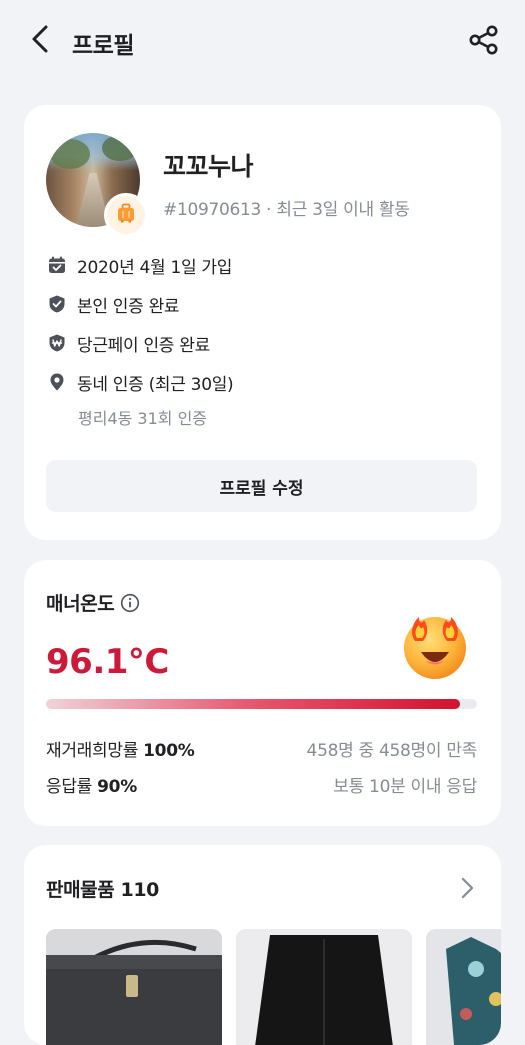 The height and width of the screenshot is (1045, 525). Describe the element at coordinates (80, 604) in the screenshot. I see `manner-title-label: 매너온도` at that location.